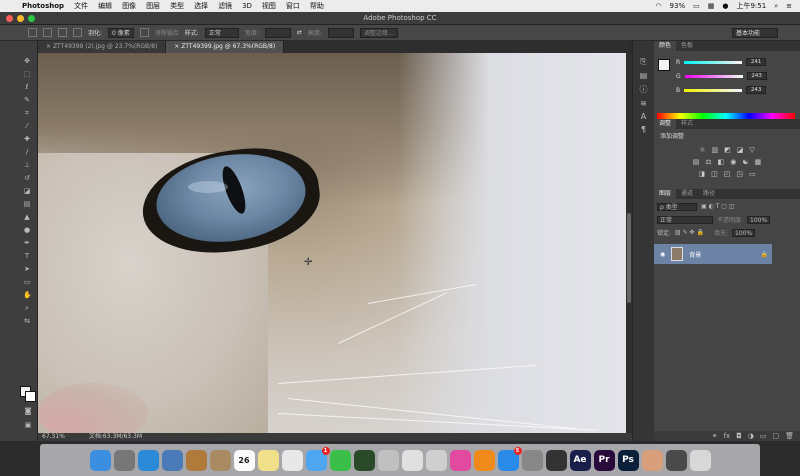 This screenshot has width=800, height=476. What do you see at coordinates (172, 460) in the screenshot?
I see `preview-icon` at bounding box center [172, 460].